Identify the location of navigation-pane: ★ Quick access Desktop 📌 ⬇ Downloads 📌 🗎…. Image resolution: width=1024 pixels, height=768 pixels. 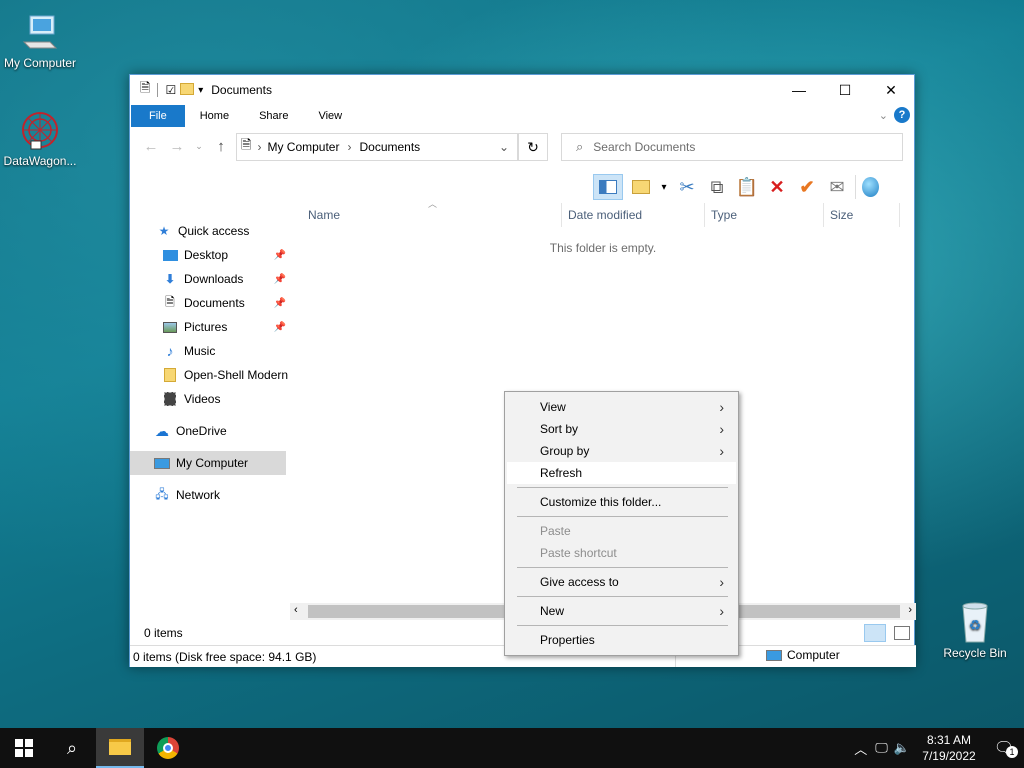
(210, 407).